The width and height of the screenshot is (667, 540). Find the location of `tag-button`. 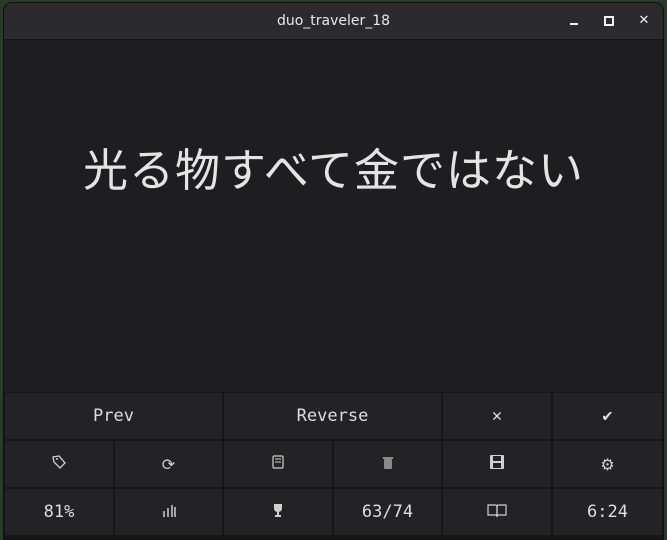

tag-button is located at coordinates (59, 464).